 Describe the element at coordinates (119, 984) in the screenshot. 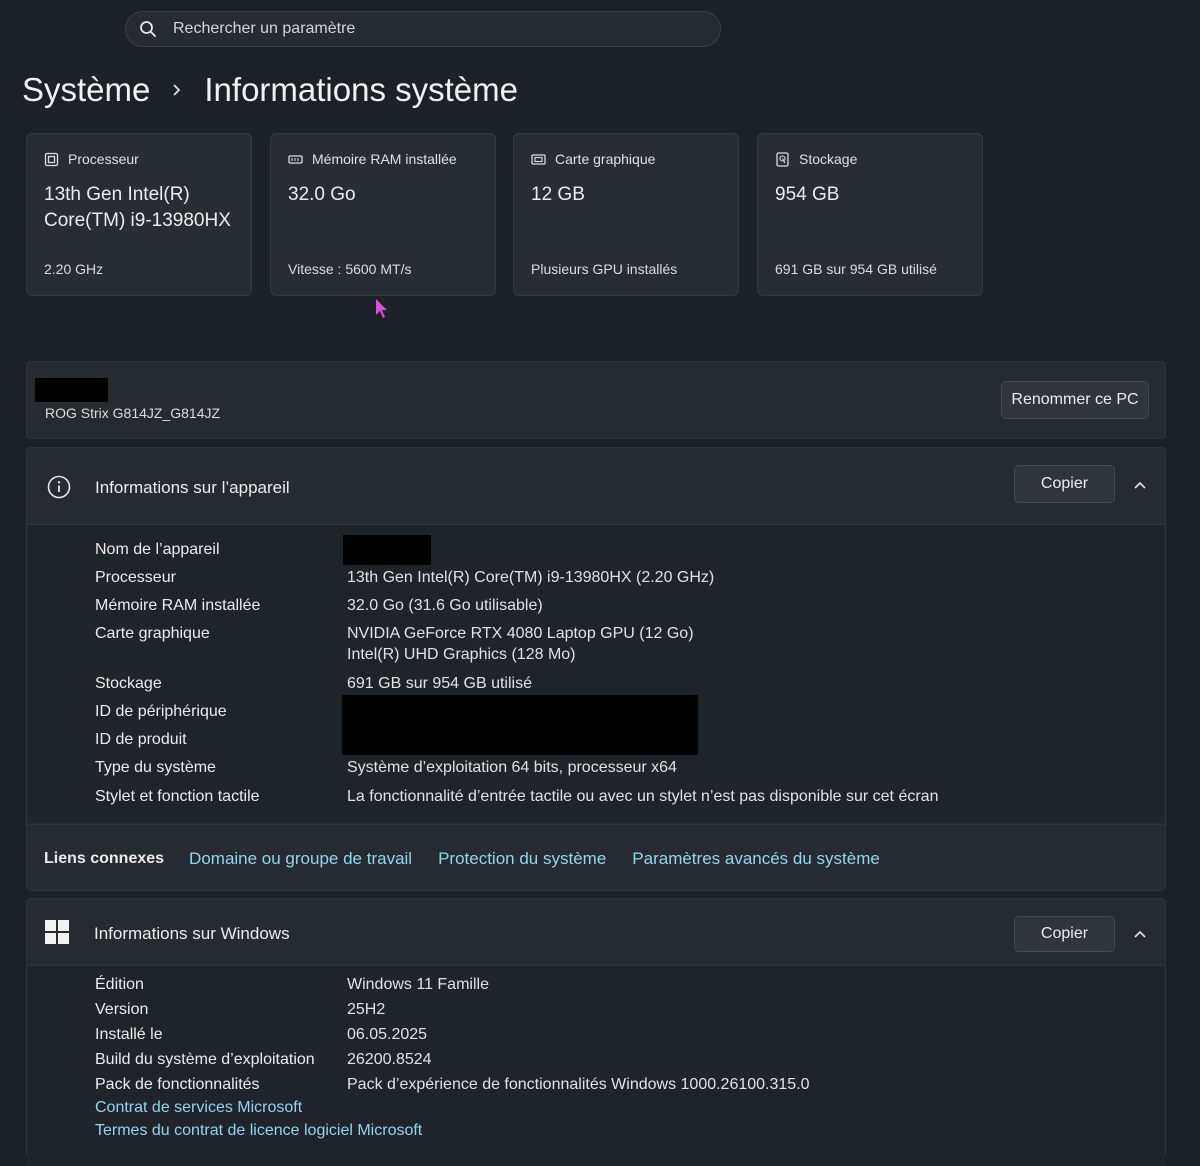

I see `row-label: Édition` at that location.